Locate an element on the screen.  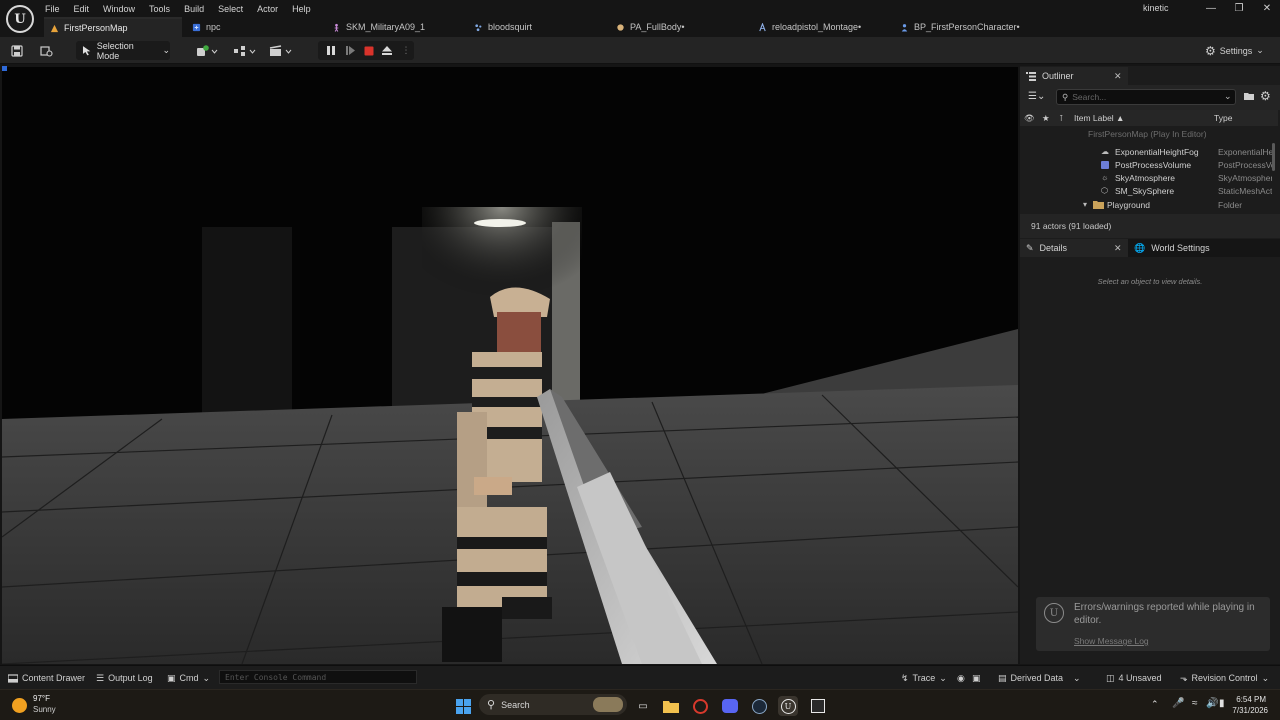
chevron-up-icon: ⌃ is located at coordinates (1155, 704).